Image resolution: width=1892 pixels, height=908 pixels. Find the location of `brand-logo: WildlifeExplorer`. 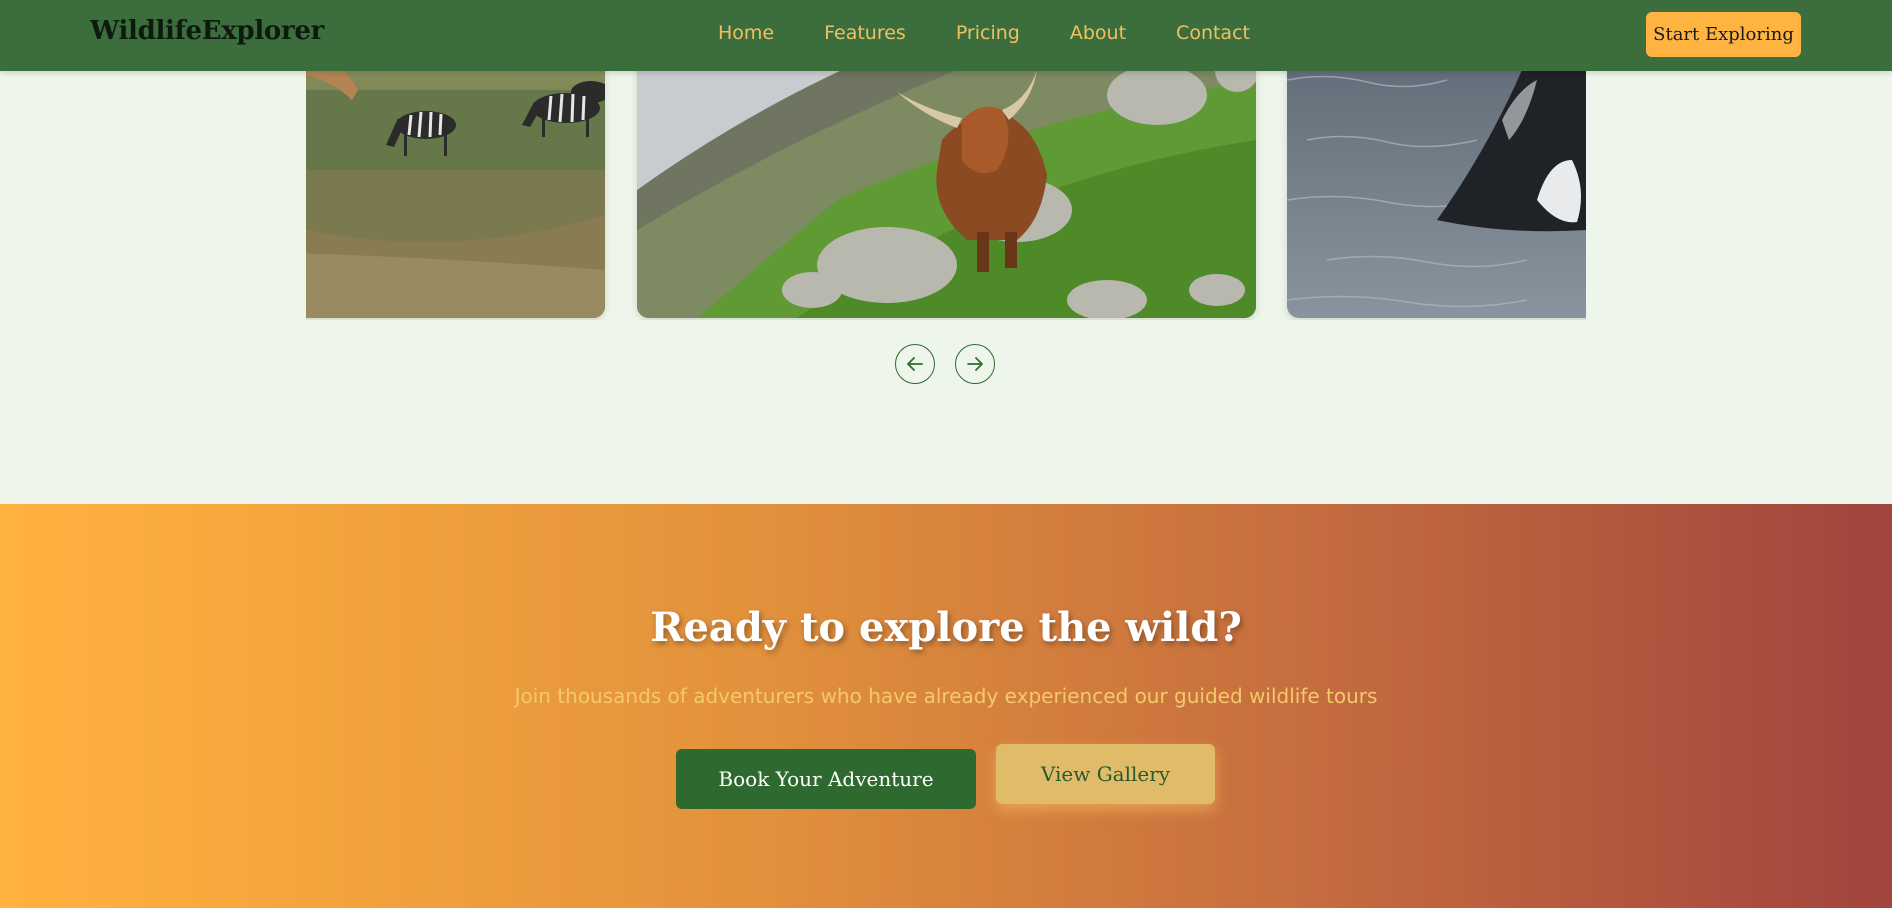

brand-logo: WildlifeExplorer is located at coordinates (207, 31).